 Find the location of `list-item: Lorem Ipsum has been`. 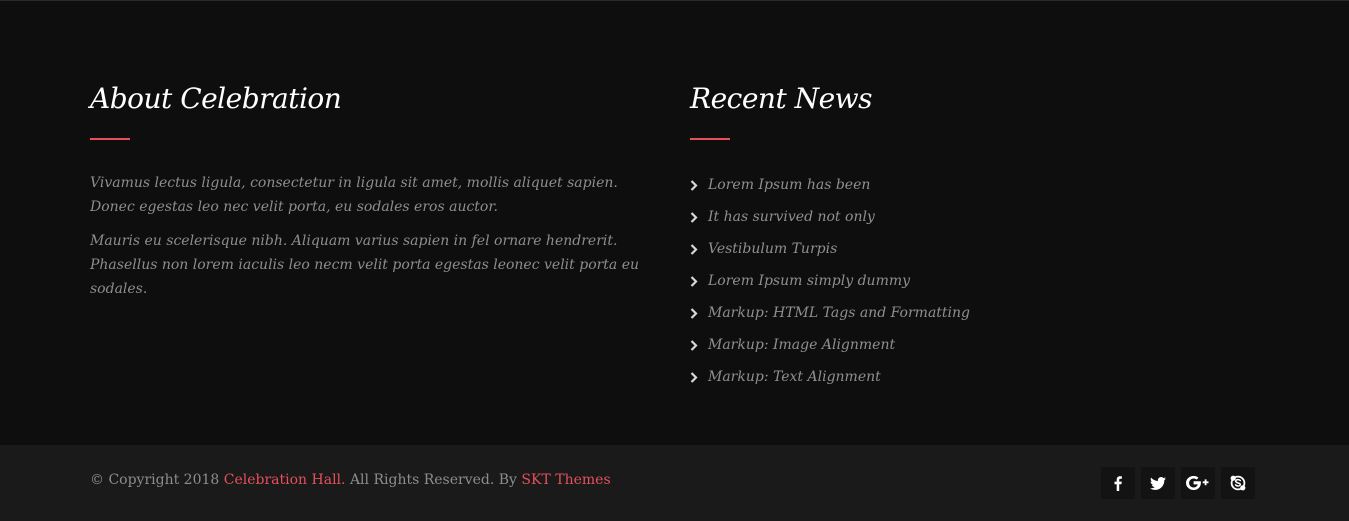

list-item: Lorem Ipsum has been is located at coordinates (890, 185).